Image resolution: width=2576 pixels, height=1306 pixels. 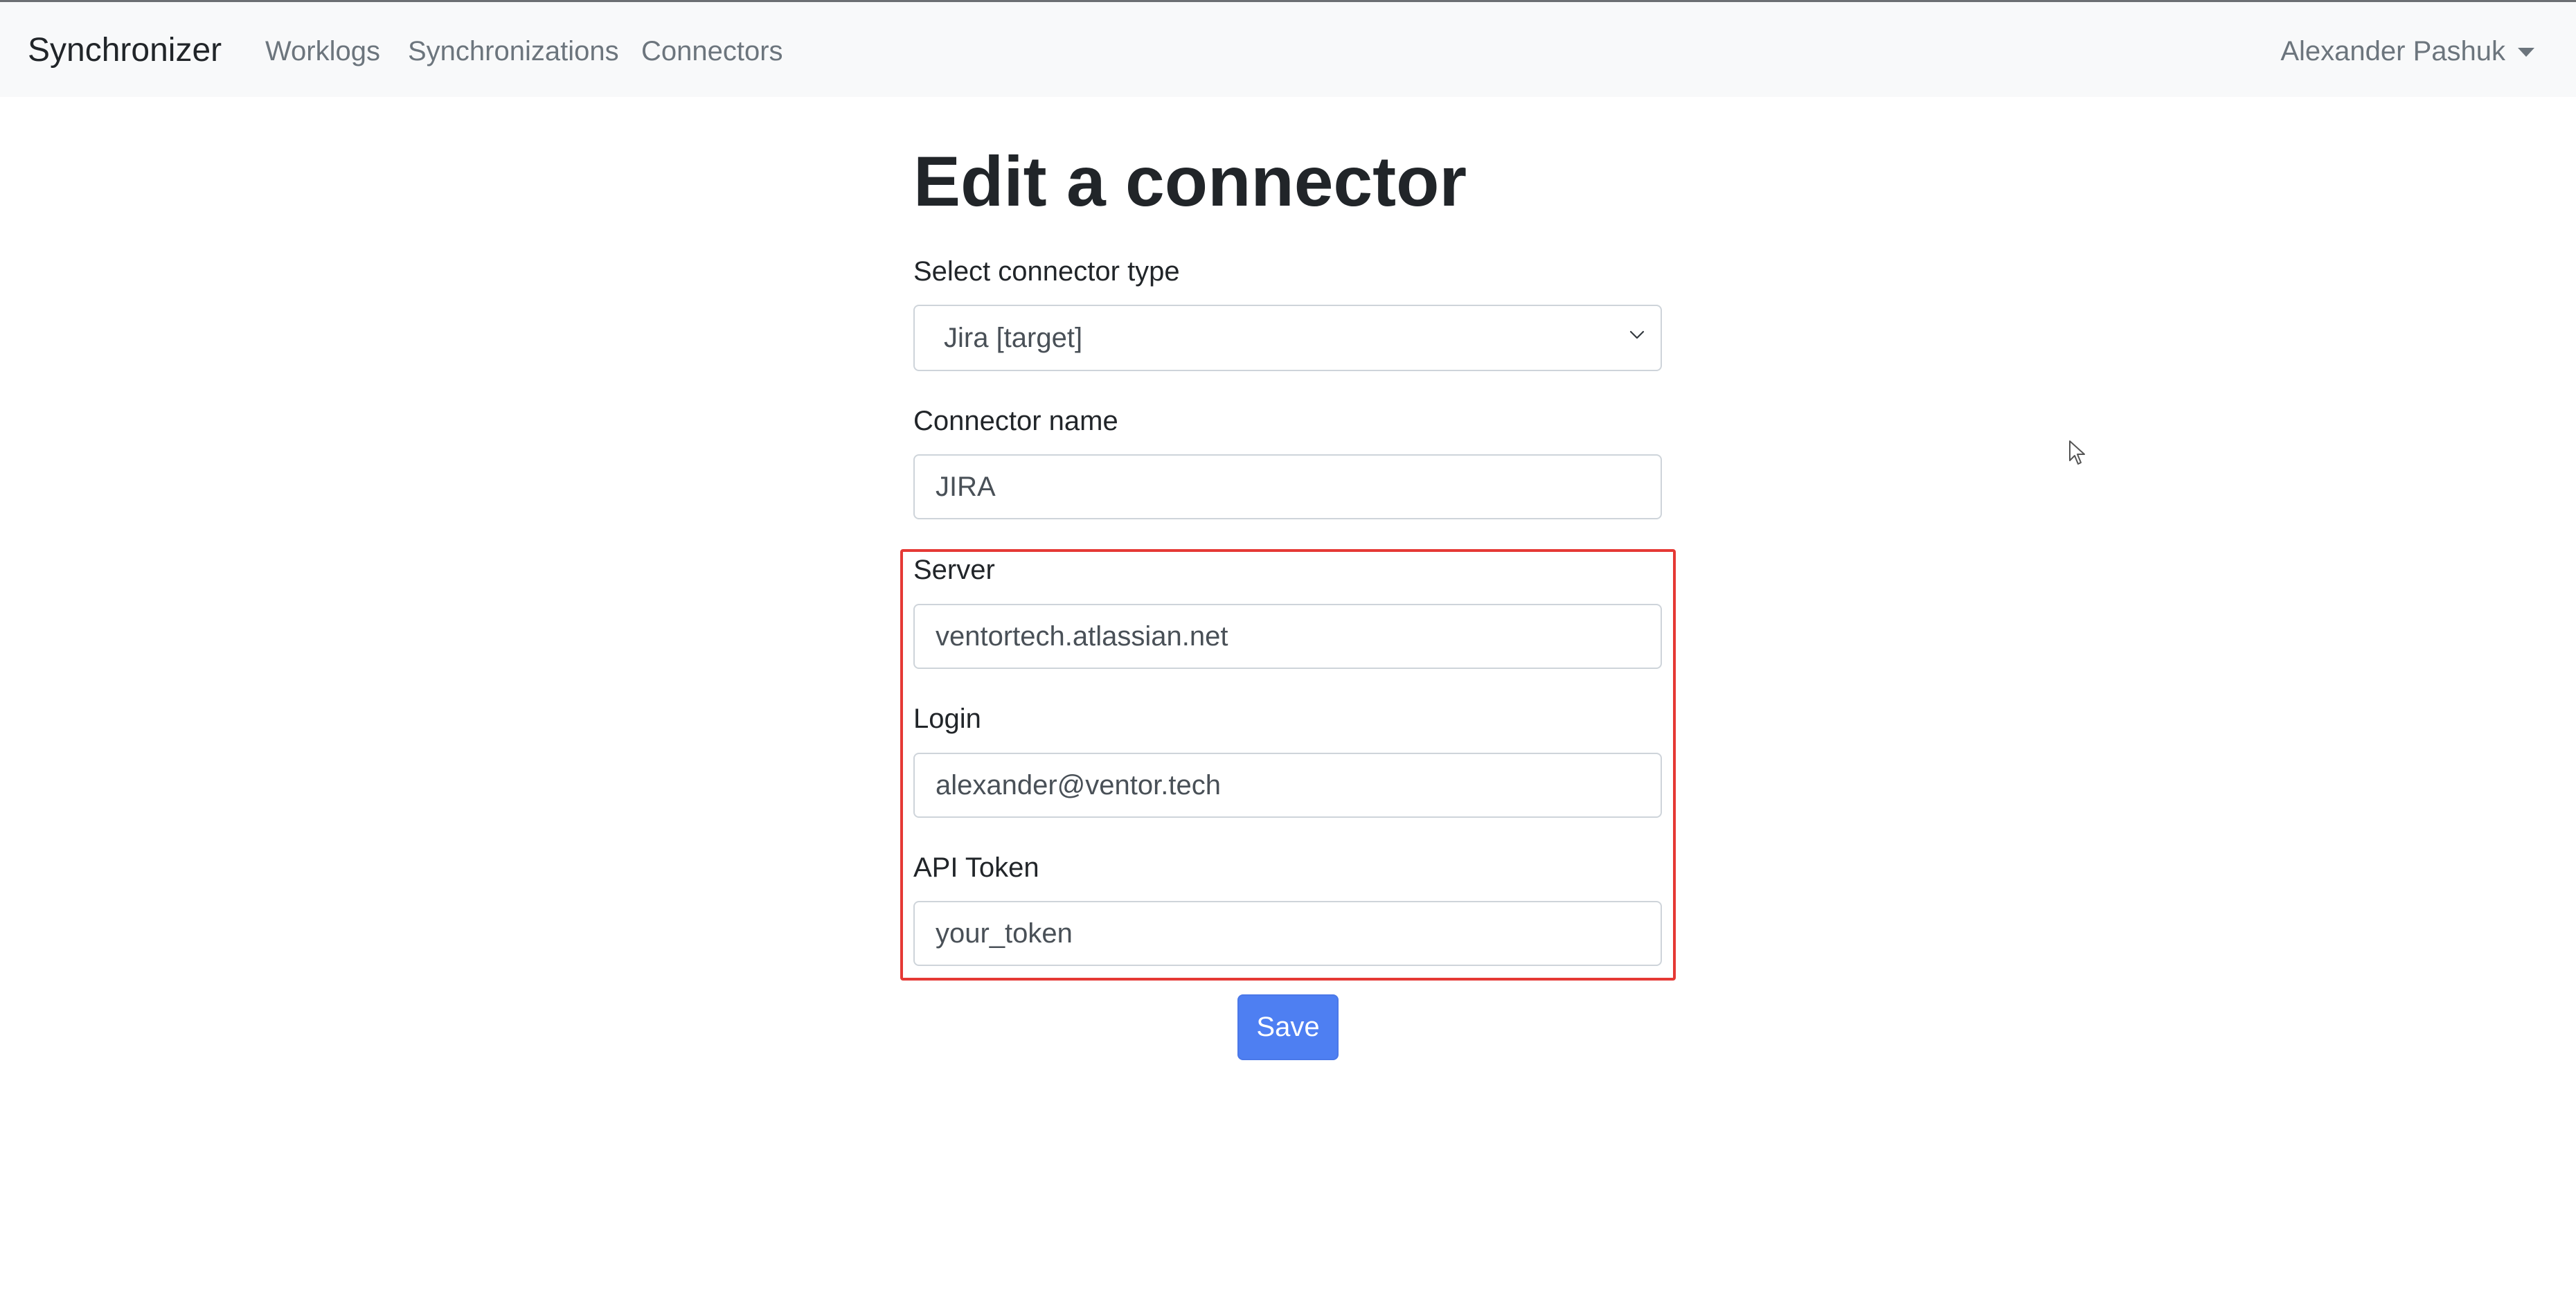 What do you see at coordinates (954, 570) in the screenshot?
I see `server-label: Server` at bounding box center [954, 570].